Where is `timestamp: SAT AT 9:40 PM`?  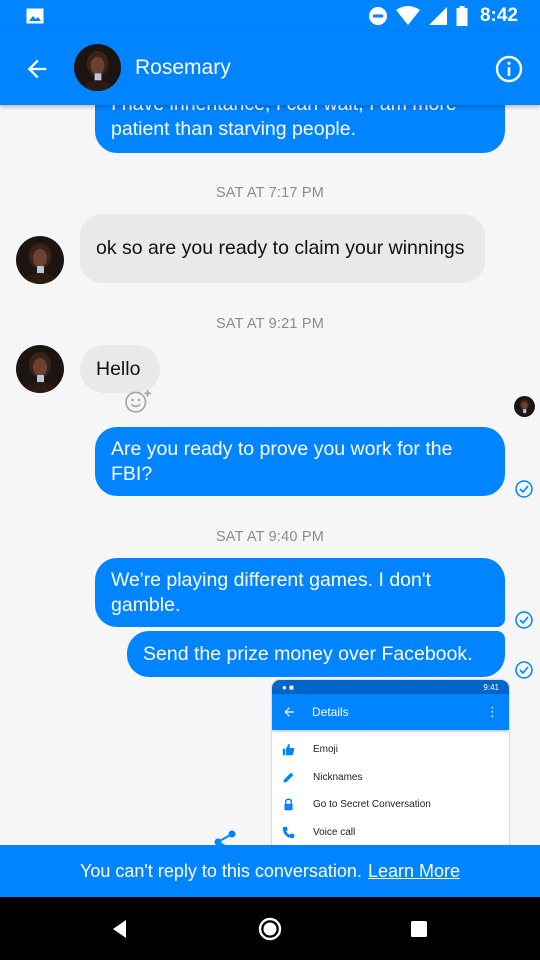 timestamp: SAT AT 9:40 PM is located at coordinates (270, 537).